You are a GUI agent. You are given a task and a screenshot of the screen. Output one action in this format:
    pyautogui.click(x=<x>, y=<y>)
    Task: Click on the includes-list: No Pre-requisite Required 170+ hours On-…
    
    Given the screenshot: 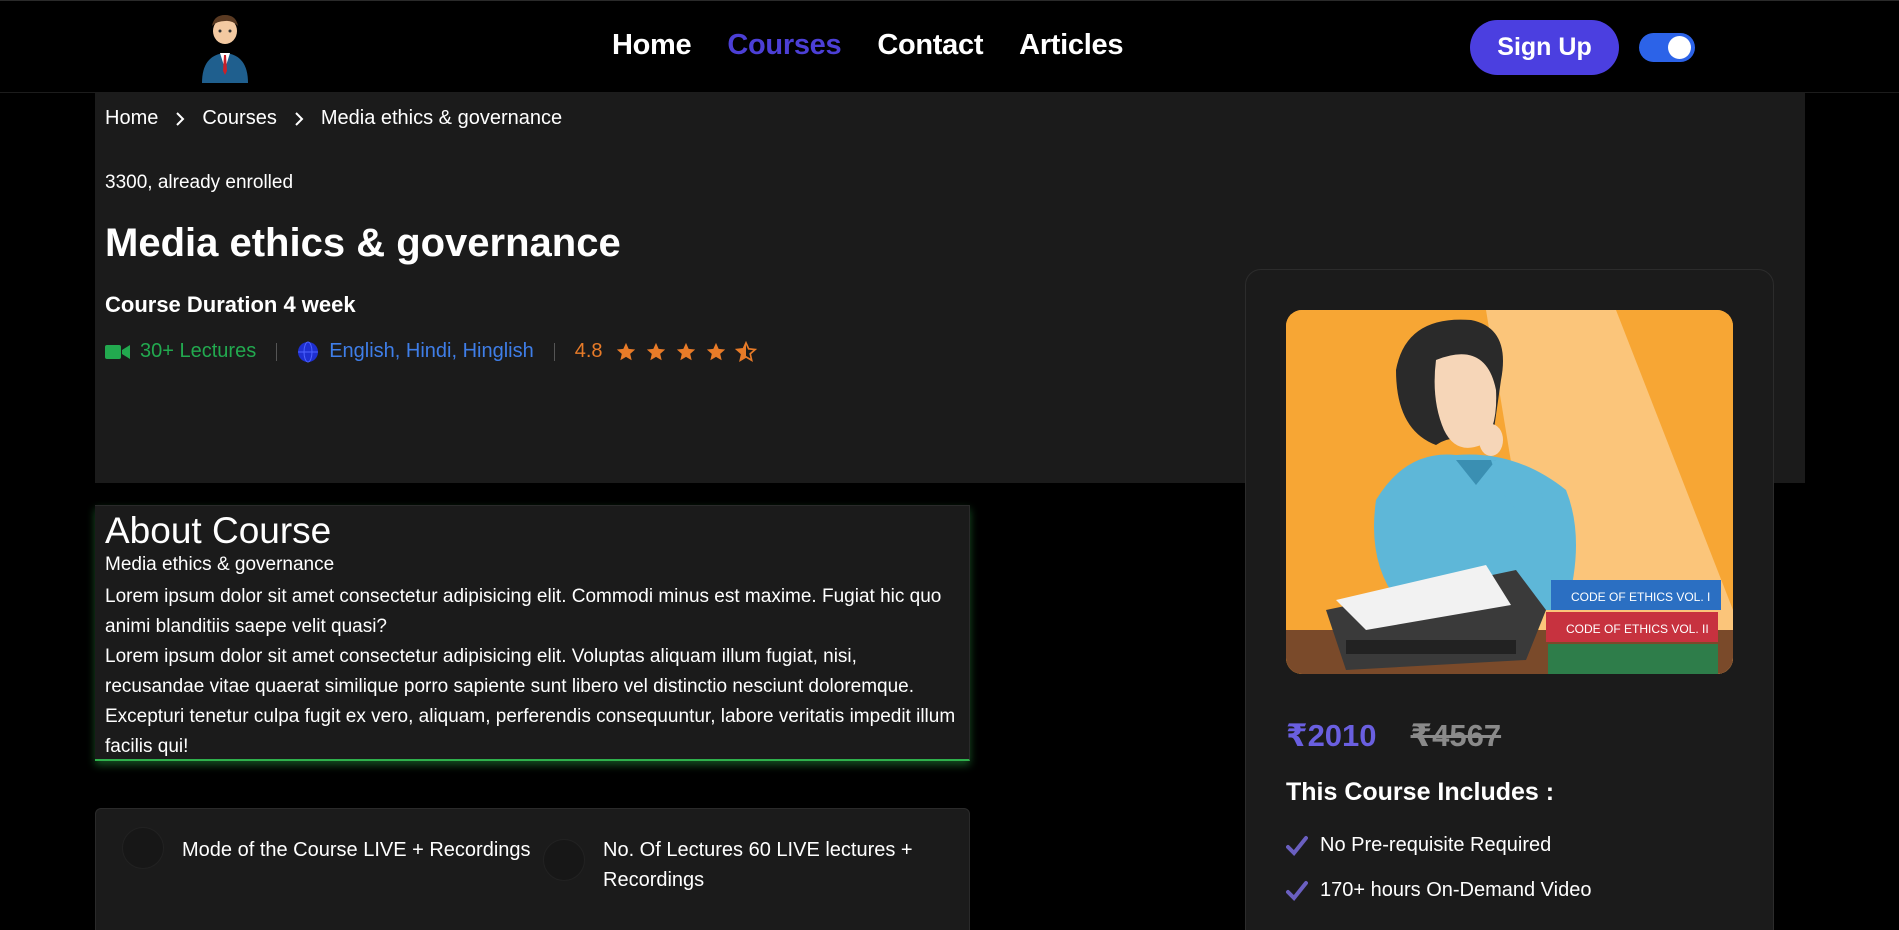 What is the action you would take?
    pyautogui.click(x=1438, y=868)
    